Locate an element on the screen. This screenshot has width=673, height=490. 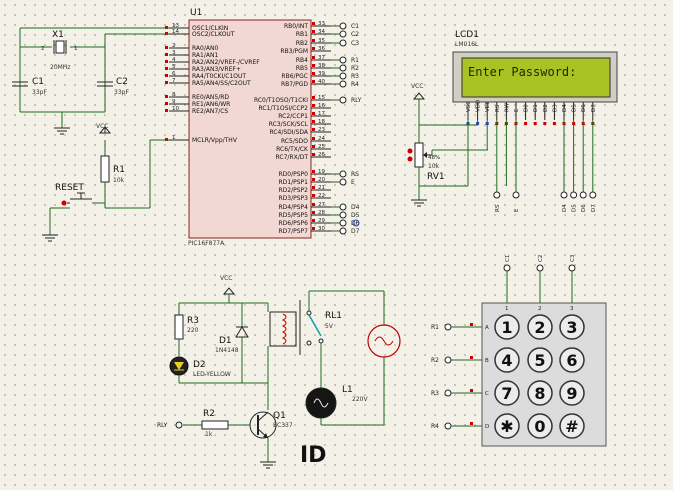
mcu-pin-name: RB6/PGC is located at coordinates (294, 76).